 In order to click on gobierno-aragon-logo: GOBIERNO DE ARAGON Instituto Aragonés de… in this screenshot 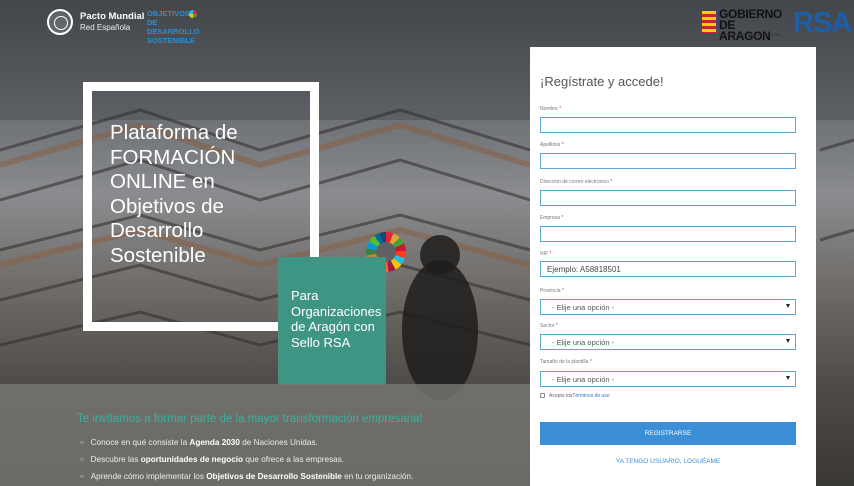, I will do `click(745, 25)`.